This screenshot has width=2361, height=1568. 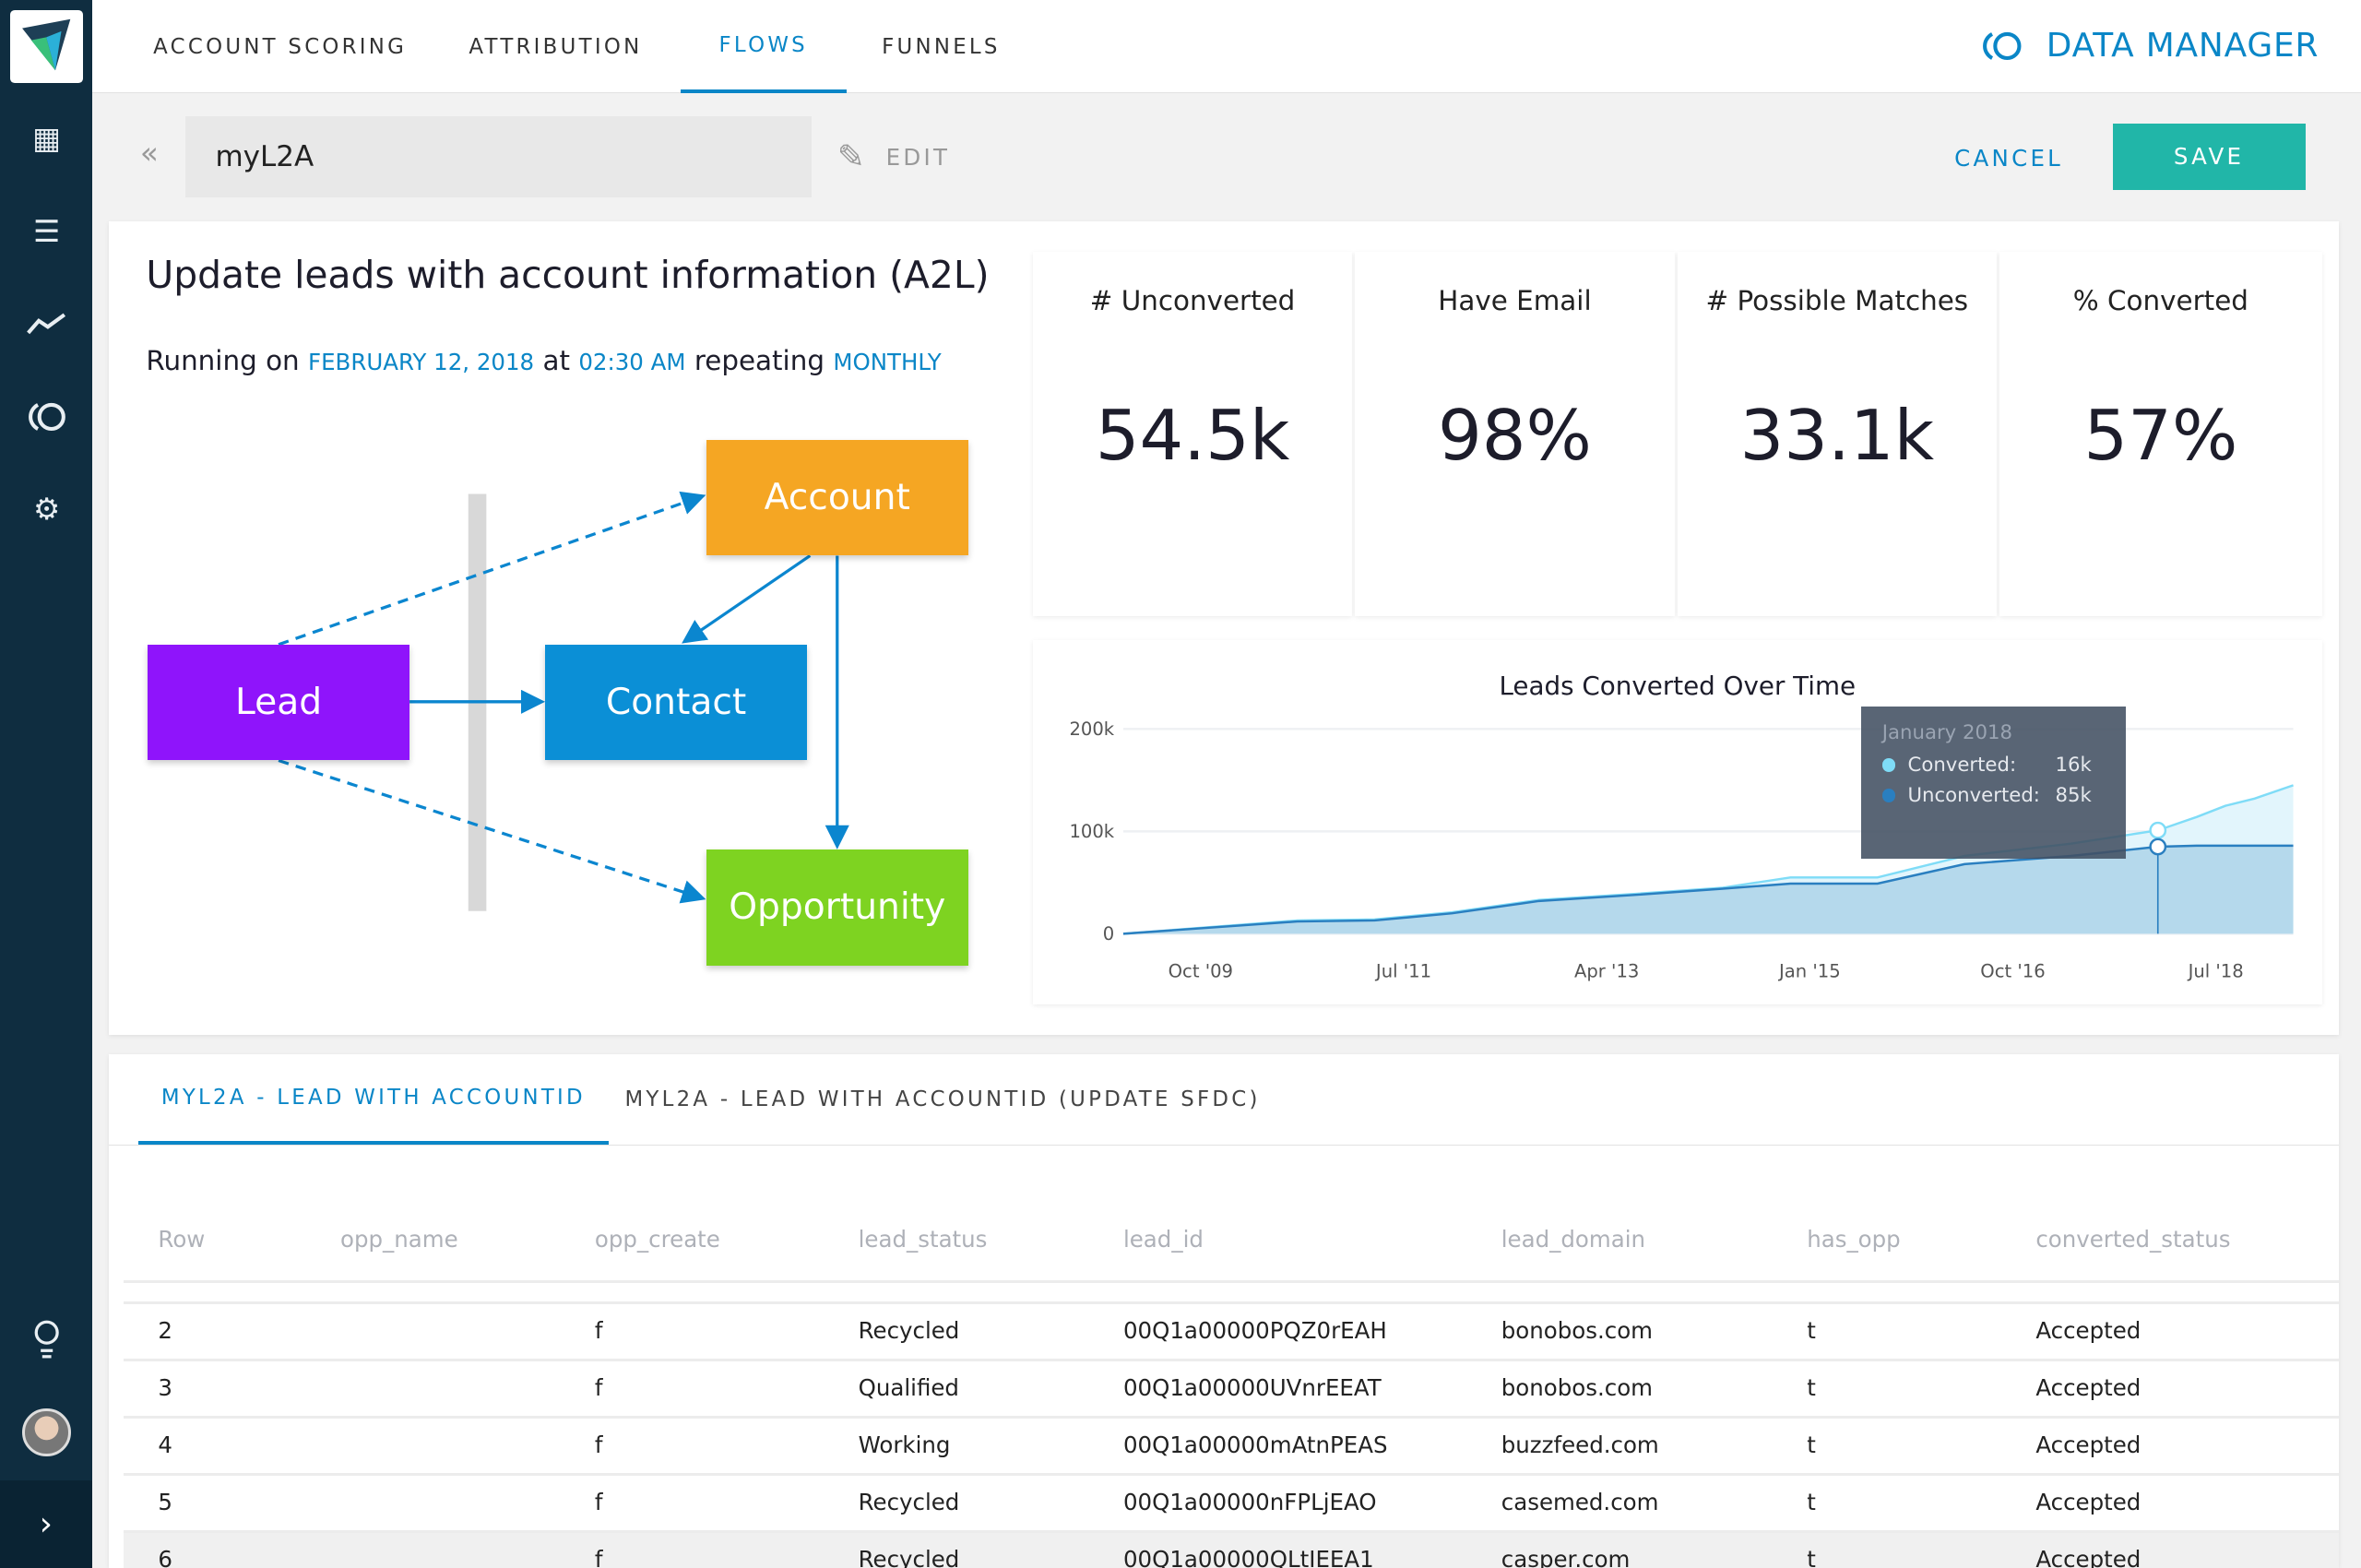 I want to click on x-tick-label: Oct '09, so click(x=1201, y=971).